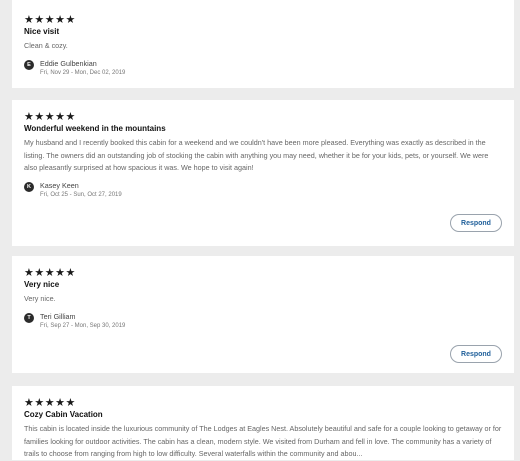 Image resolution: width=520 pixels, height=461 pixels. Describe the element at coordinates (58, 316) in the screenshot. I see `author-name: Teri Gilliam` at that location.